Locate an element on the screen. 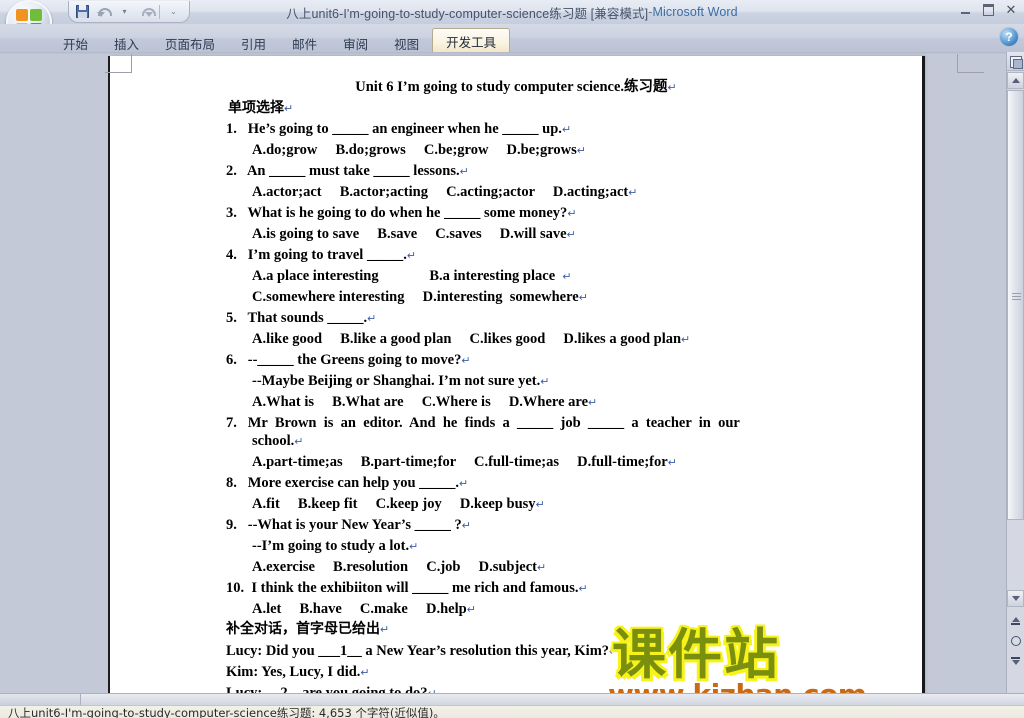 Image resolution: width=1024 pixels, height=718 pixels. restore-button is located at coordinates (988, 9).